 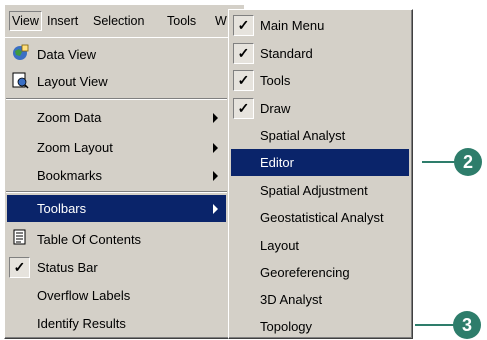 What do you see at coordinates (320, 272) in the screenshot?
I see `toolbar-item-georeferencing: Georeferencing` at bounding box center [320, 272].